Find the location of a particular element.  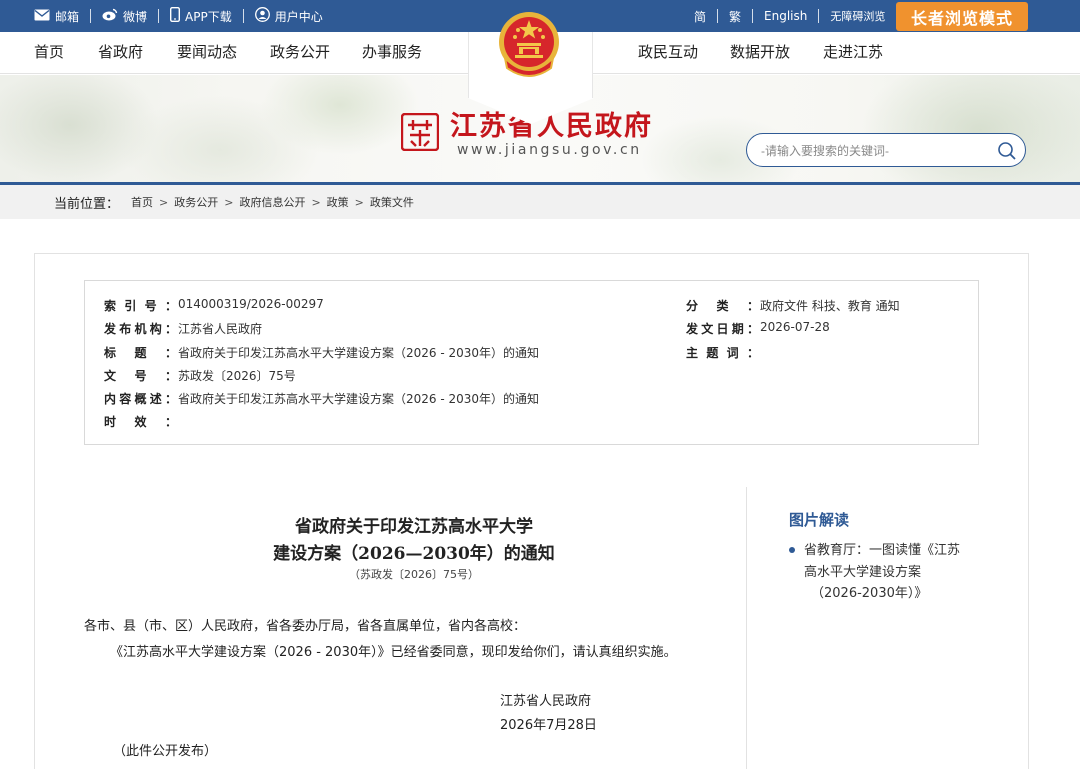

bullet-icon is located at coordinates (792, 550).